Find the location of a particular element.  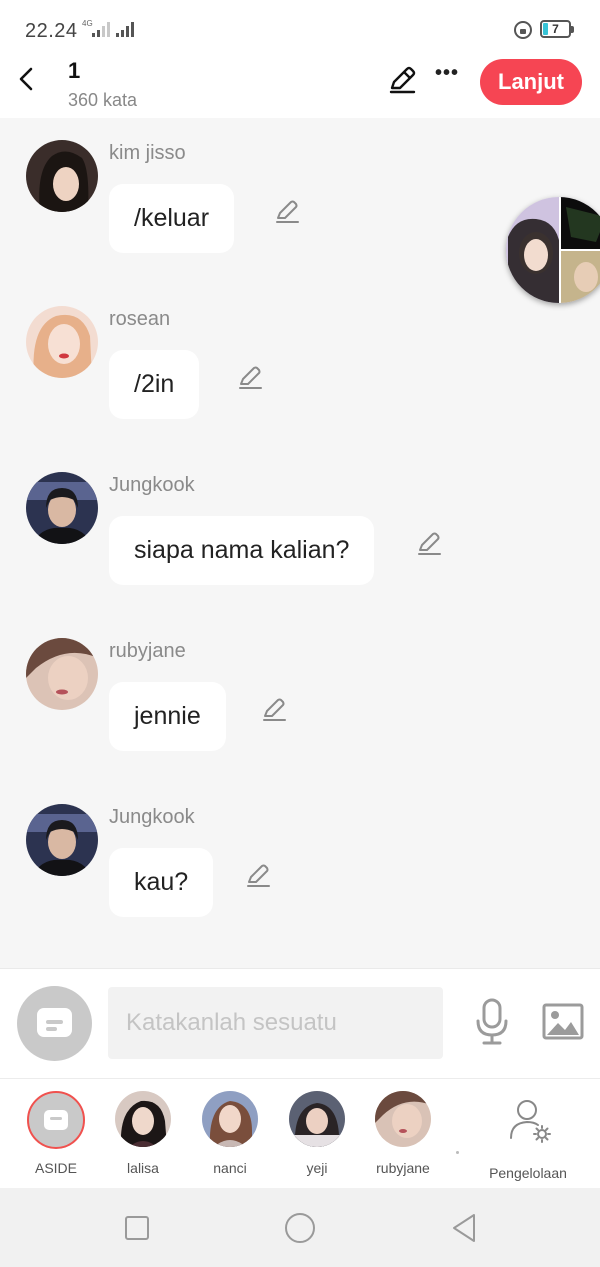

back-arrow-icon is located at coordinates (27, 79).